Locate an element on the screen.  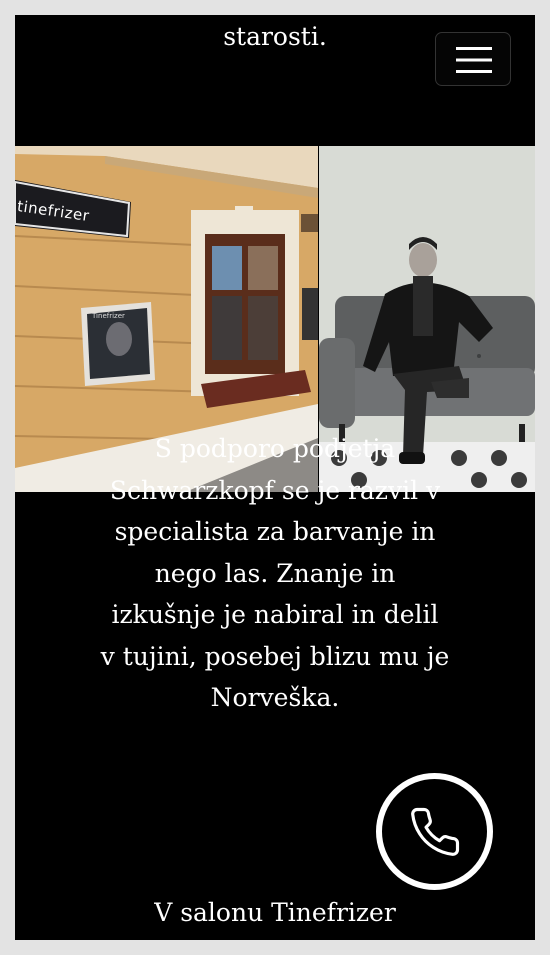
menu-button is located at coordinates (473, 59).